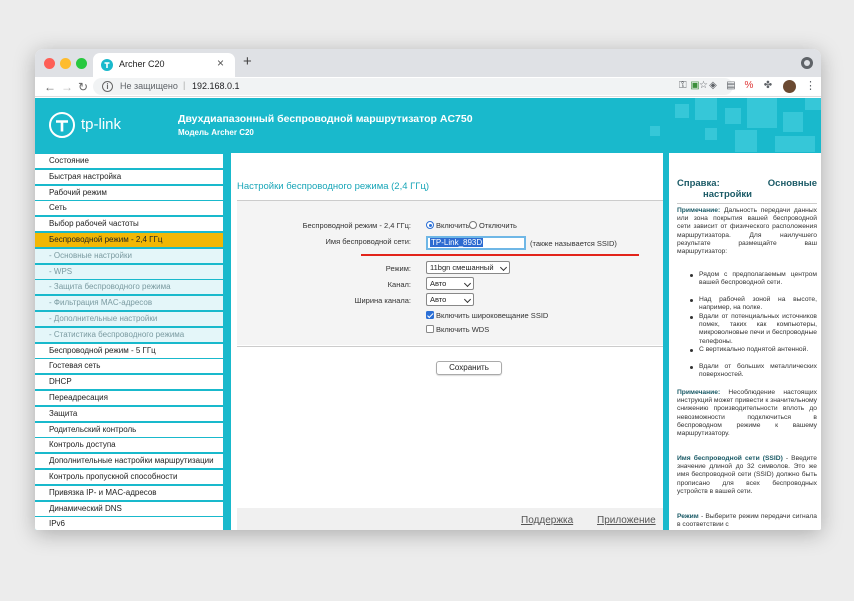  I want to click on section-title: Настройки беспроводного режима (2,4 ГГц), so click(333, 186).